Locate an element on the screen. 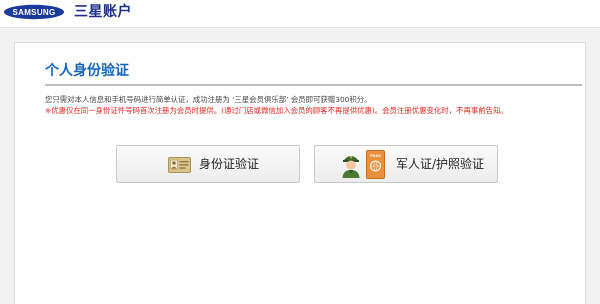 The width and height of the screenshot is (600, 304). soldier-icon is located at coordinates (351, 167).